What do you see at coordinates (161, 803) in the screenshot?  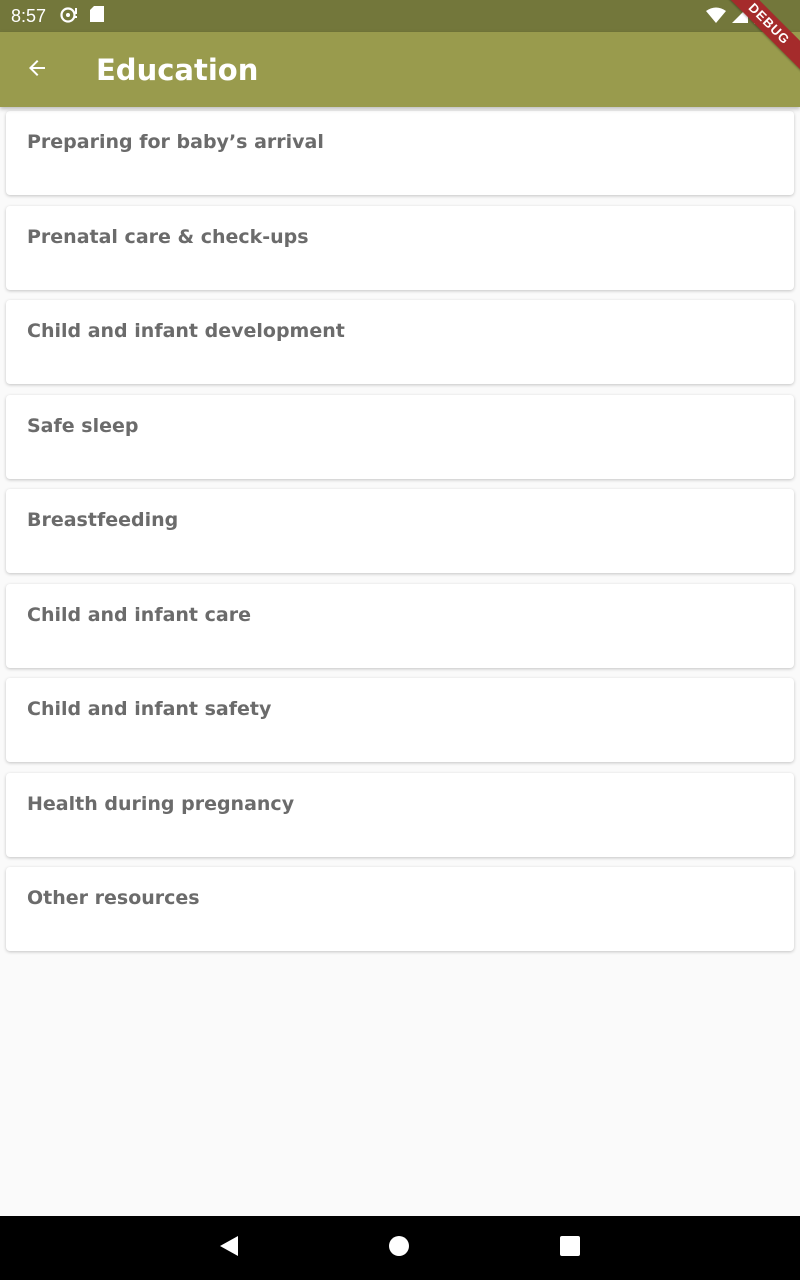 I see `topic-label: Health during pregnancy` at bounding box center [161, 803].